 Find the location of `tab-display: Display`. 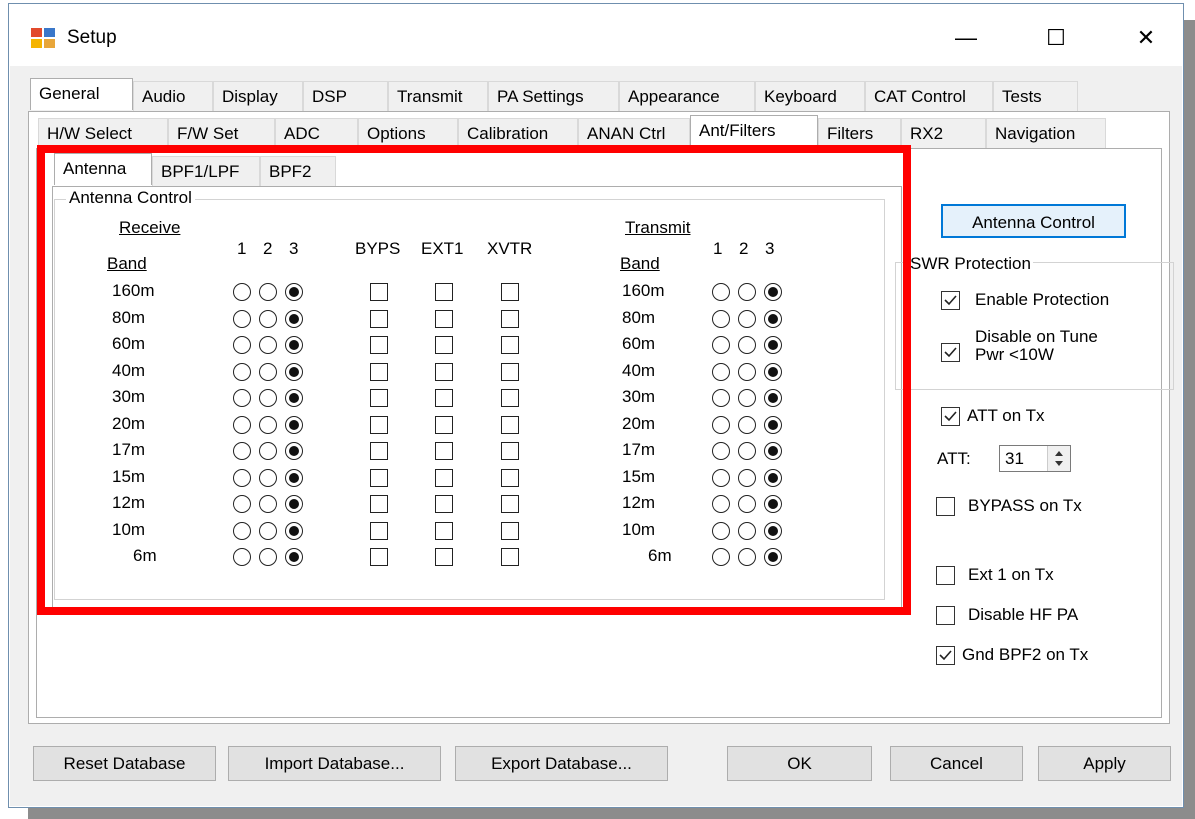

tab-display: Display is located at coordinates (258, 96).